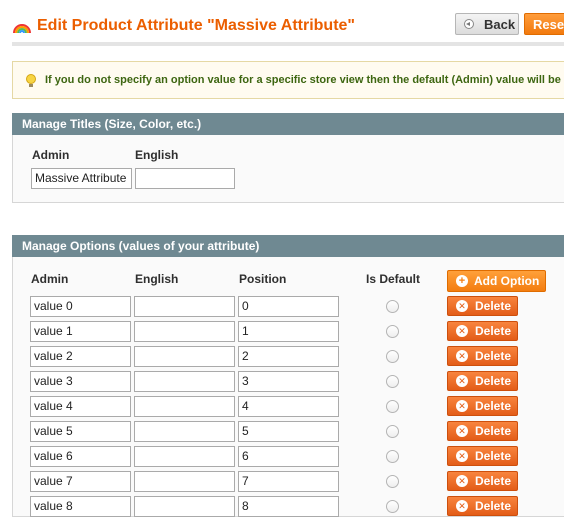 The width and height of the screenshot is (564, 517). What do you see at coordinates (80, 406) in the screenshot?
I see `option-admin-input: value 4` at bounding box center [80, 406].